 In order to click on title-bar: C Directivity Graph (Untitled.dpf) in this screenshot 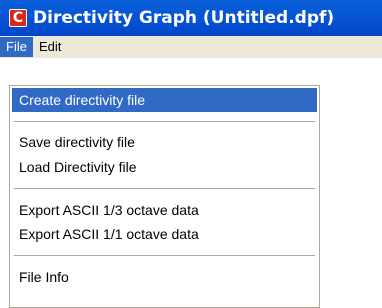, I will do `click(191, 18)`.